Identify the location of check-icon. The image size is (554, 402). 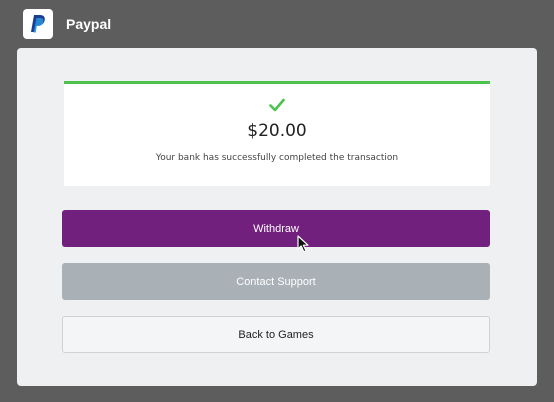
(277, 105).